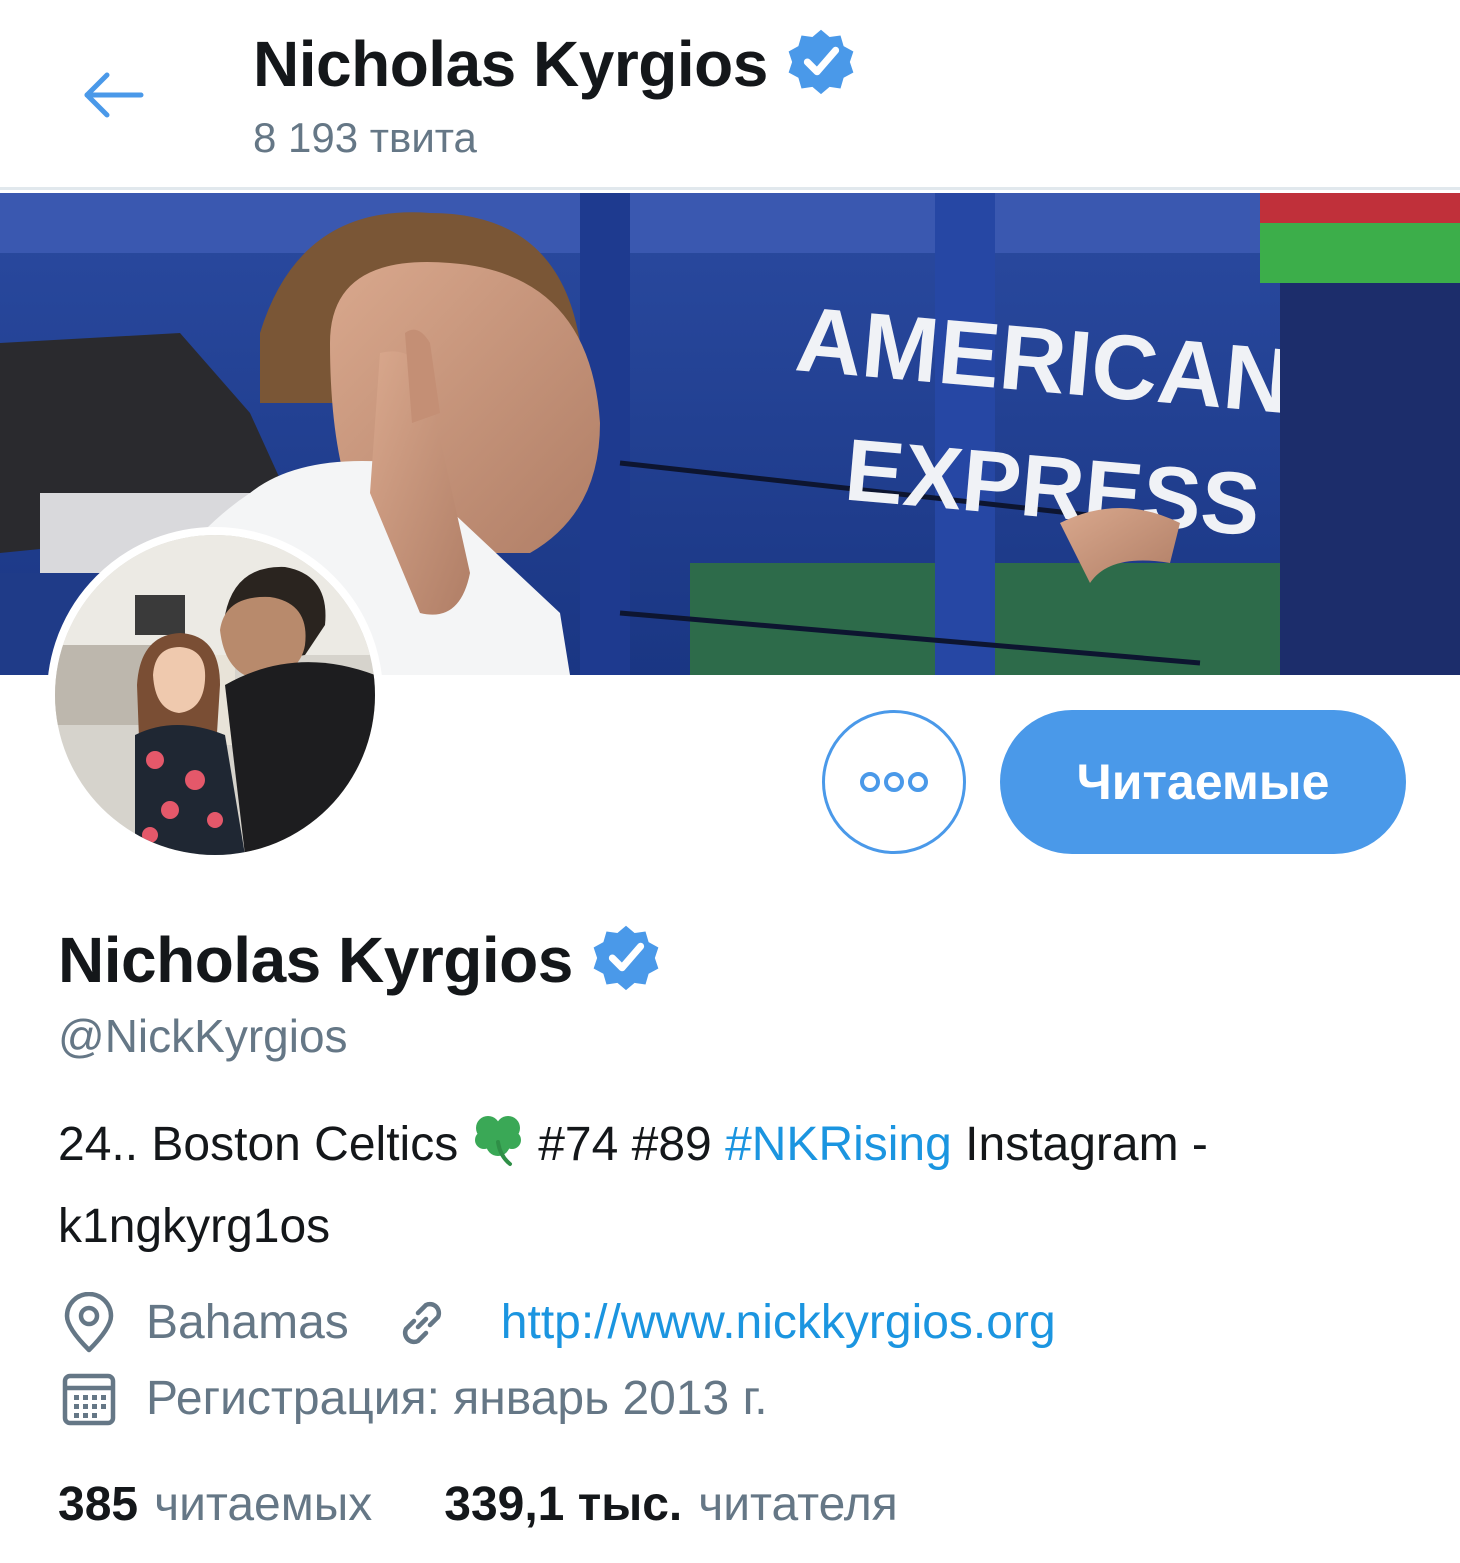 The image size is (1460, 1563). Describe the element at coordinates (798, 1504) in the screenshot. I see `followers-label: читателя` at that location.